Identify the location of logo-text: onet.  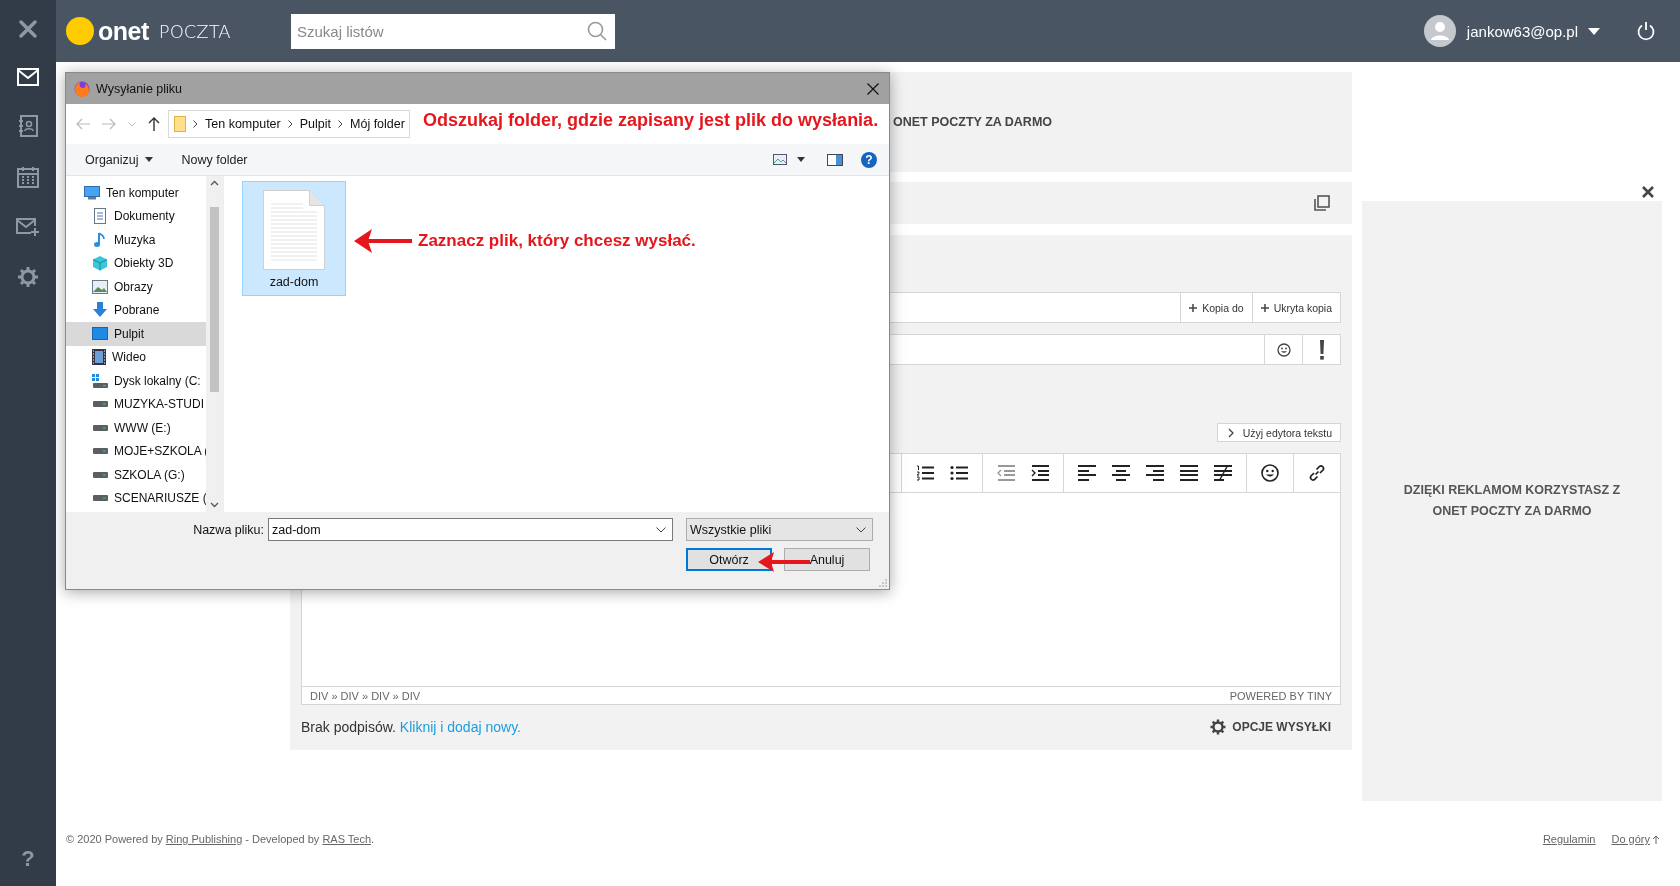
(123, 31).